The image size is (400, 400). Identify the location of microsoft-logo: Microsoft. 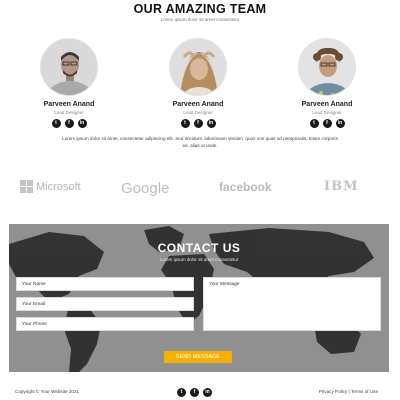
(50, 186).